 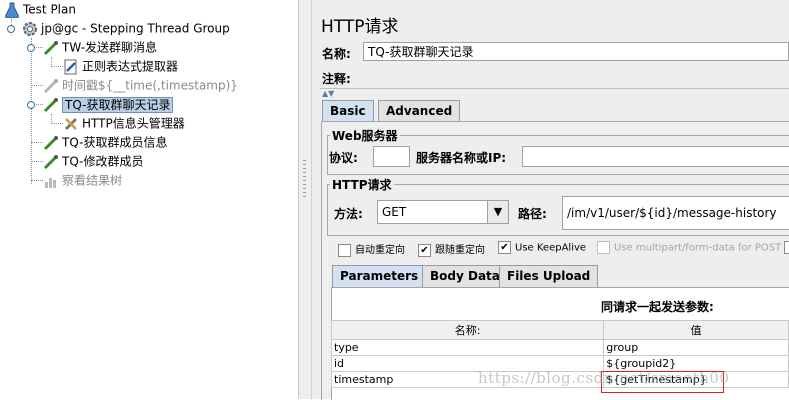 I want to click on tab-advanced: Advanced, so click(x=419, y=111).